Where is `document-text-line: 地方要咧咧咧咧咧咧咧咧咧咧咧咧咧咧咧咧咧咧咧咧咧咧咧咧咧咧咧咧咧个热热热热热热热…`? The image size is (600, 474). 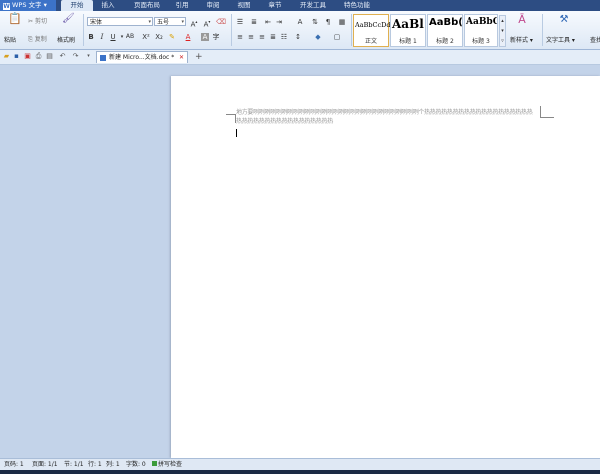 document-text-line: 地方要咧咧咧咧咧咧咧咧咧咧咧咧咧咧咧咧咧咧咧咧咧咧咧咧咧咧咧咧咧个热热热热热热热… is located at coordinates (384, 111).